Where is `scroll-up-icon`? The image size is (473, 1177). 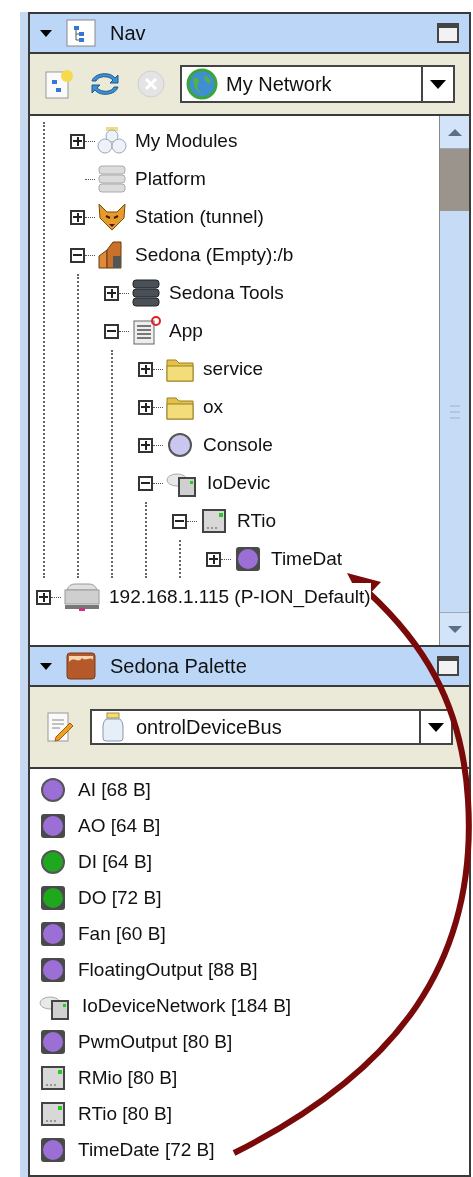 scroll-up-icon is located at coordinates (454, 132).